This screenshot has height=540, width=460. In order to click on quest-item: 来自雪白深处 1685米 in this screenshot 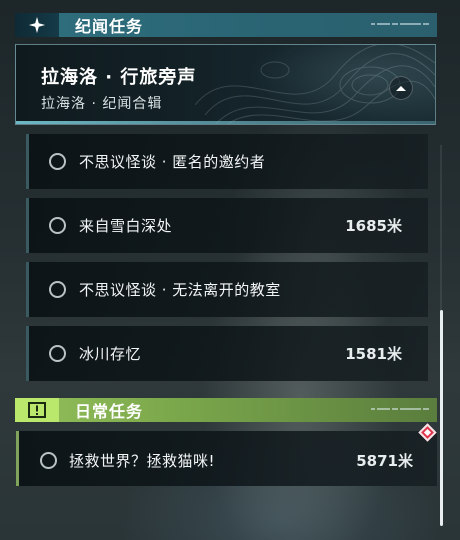, I will do `click(227, 225)`.